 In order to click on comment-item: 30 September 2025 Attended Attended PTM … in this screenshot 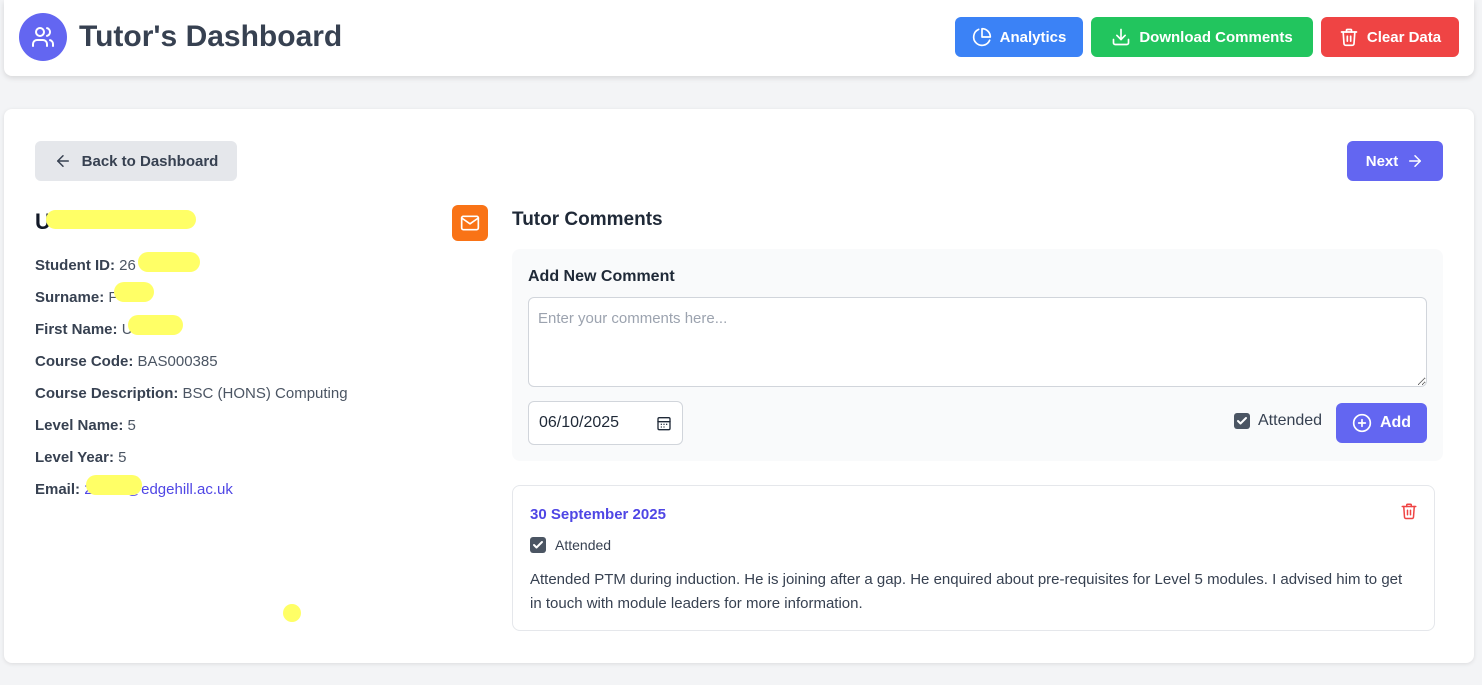, I will do `click(973, 558)`.